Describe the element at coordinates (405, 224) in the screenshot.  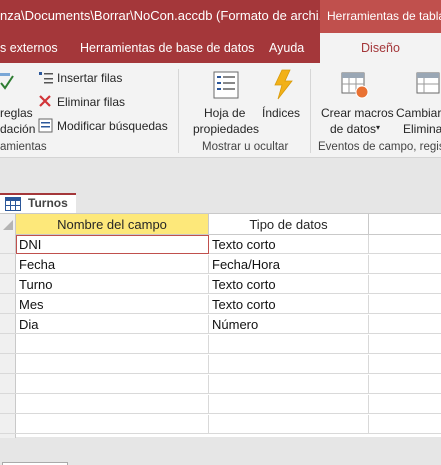
I see `column-header-description` at that location.